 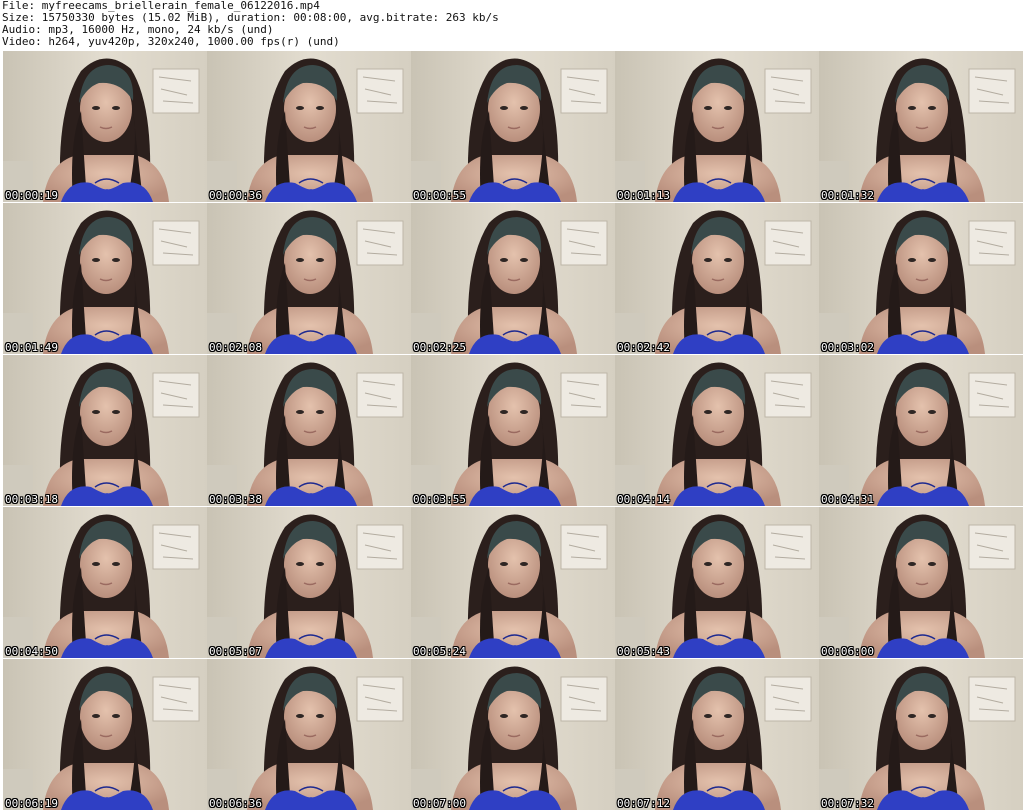 I want to click on thumbnail-timestamp: 00:03:02, so click(x=847, y=347).